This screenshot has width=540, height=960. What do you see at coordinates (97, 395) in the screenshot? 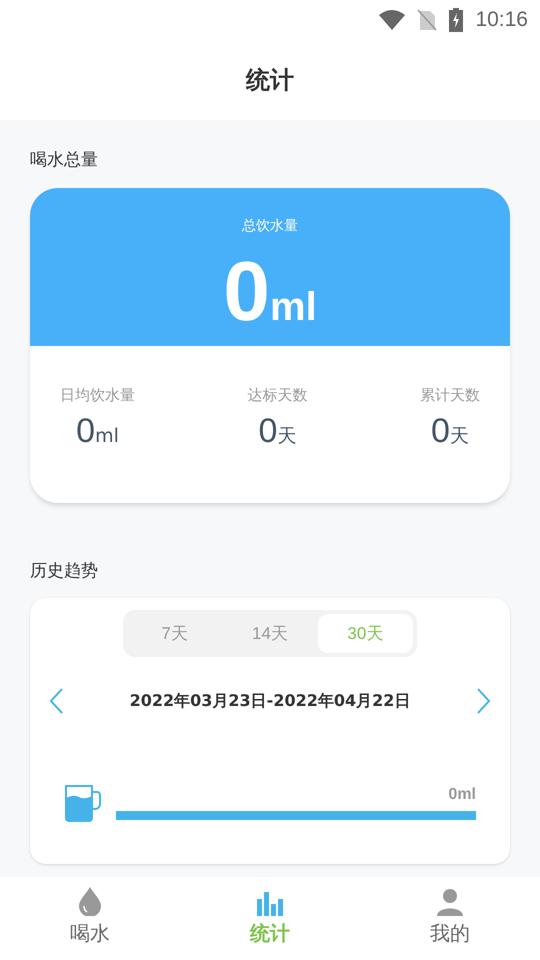
I see `stat-label: 日均饮水量` at bounding box center [97, 395].